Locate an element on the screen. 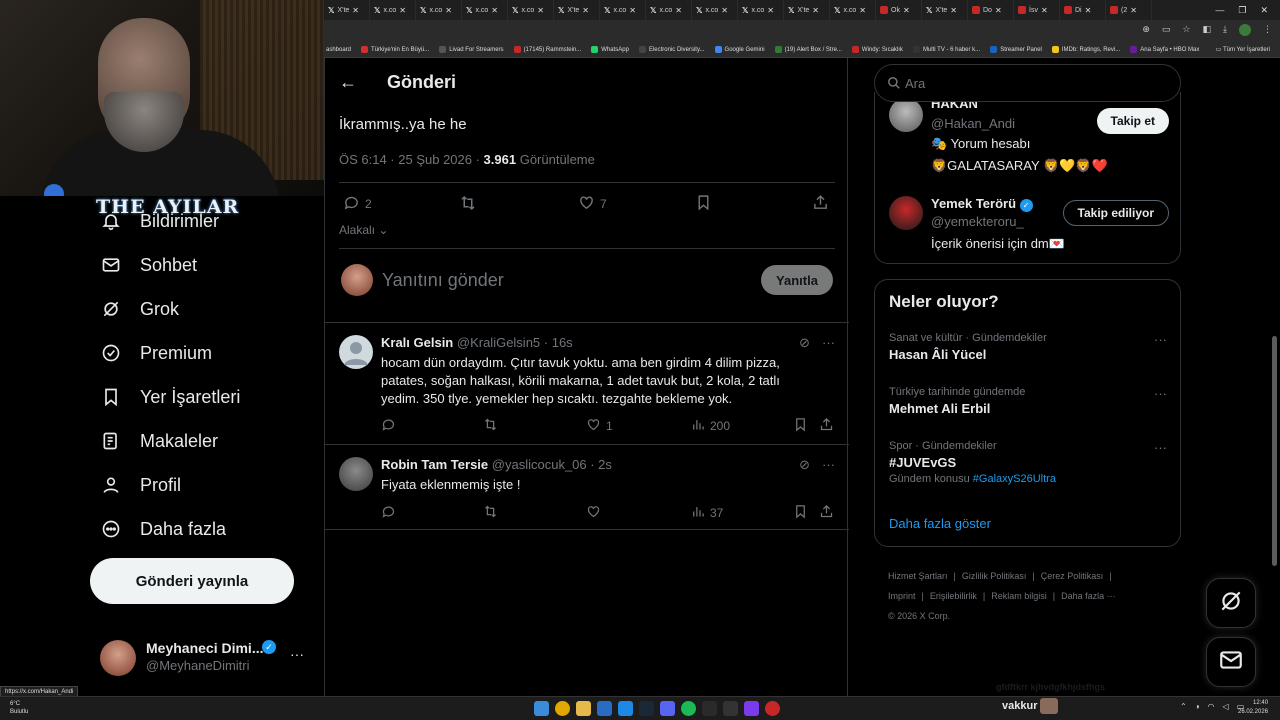  bookmark-item: ashboard is located at coordinates (338, 50).